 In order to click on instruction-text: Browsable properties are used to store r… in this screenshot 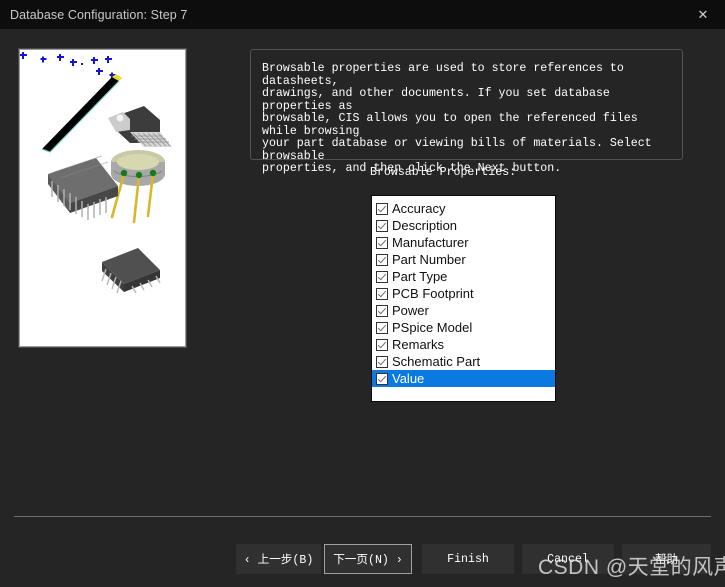, I will do `click(457, 118)`.